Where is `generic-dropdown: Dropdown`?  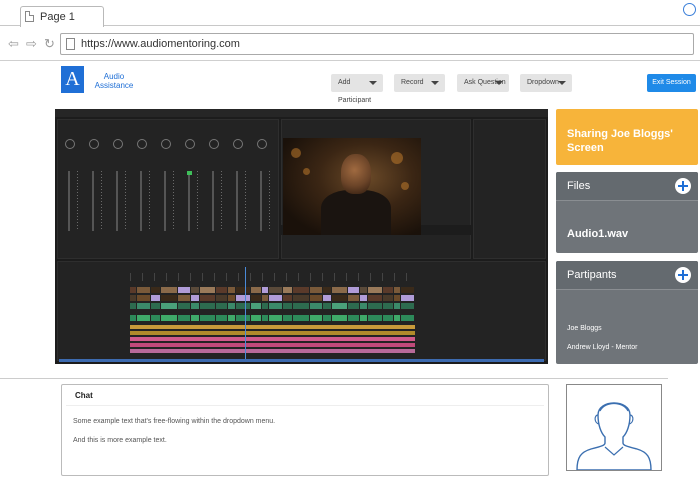
generic-dropdown: Dropdown is located at coordinates (546, 83).